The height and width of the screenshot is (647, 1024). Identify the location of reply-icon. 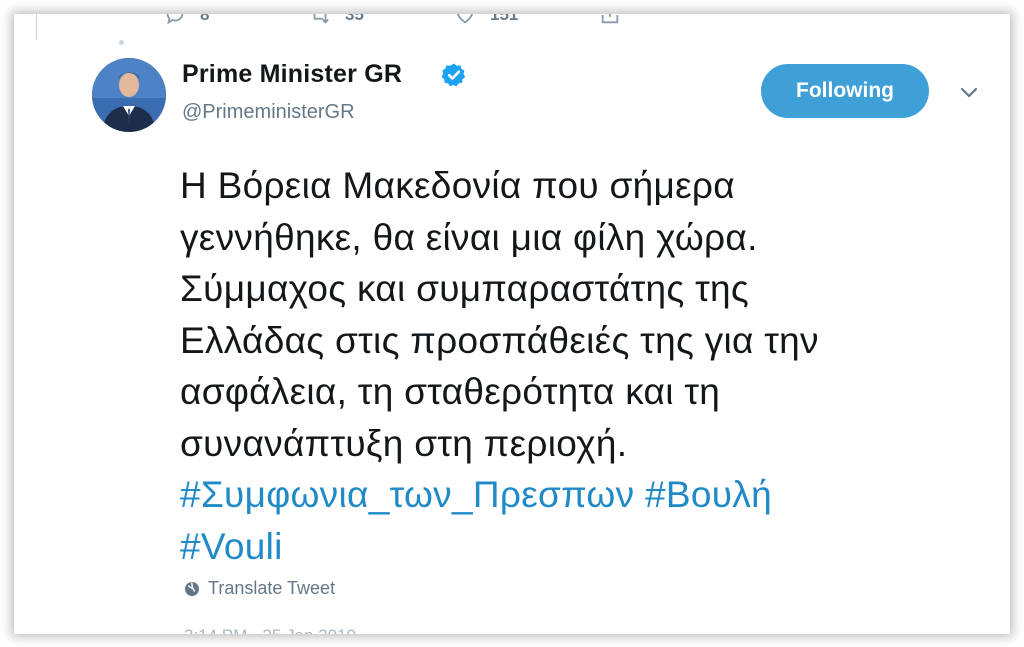
(175, 19).